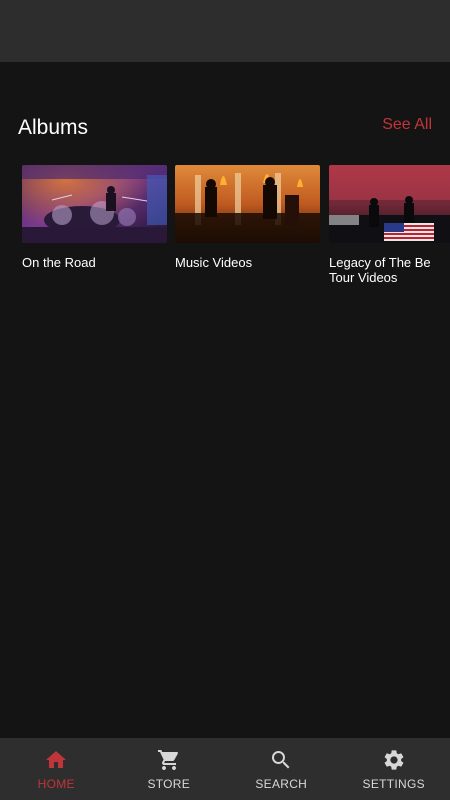 This screenshot has width=450, height=800. I want to click on gear-icon, so click(394, 760).